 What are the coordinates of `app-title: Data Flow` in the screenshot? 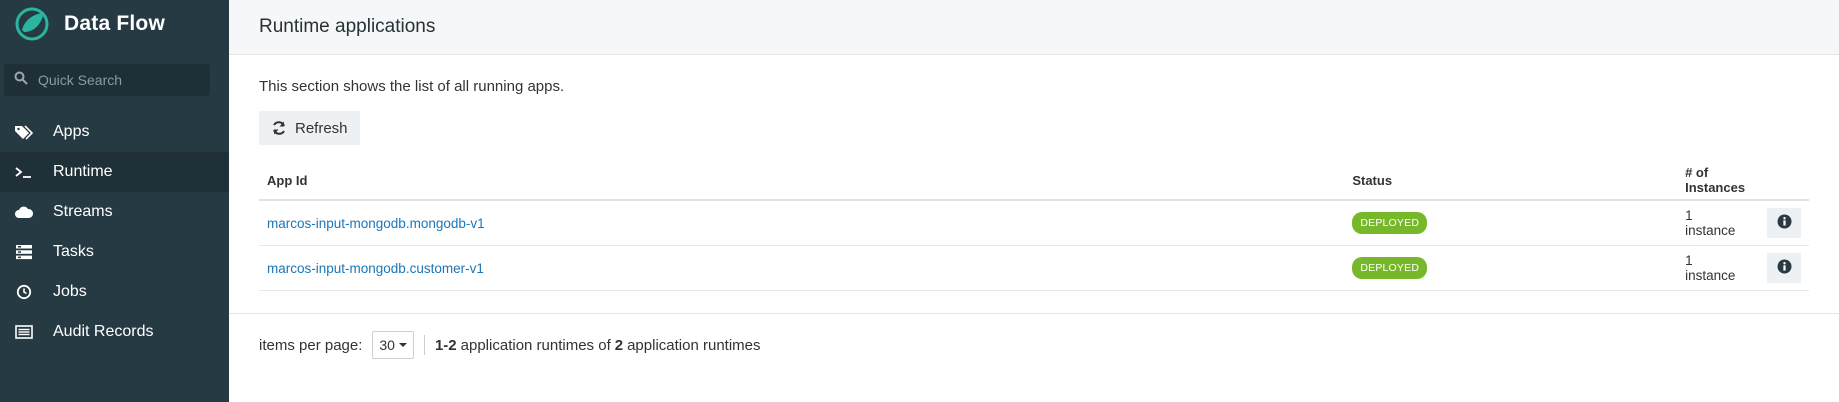 It's located at (114, 23).